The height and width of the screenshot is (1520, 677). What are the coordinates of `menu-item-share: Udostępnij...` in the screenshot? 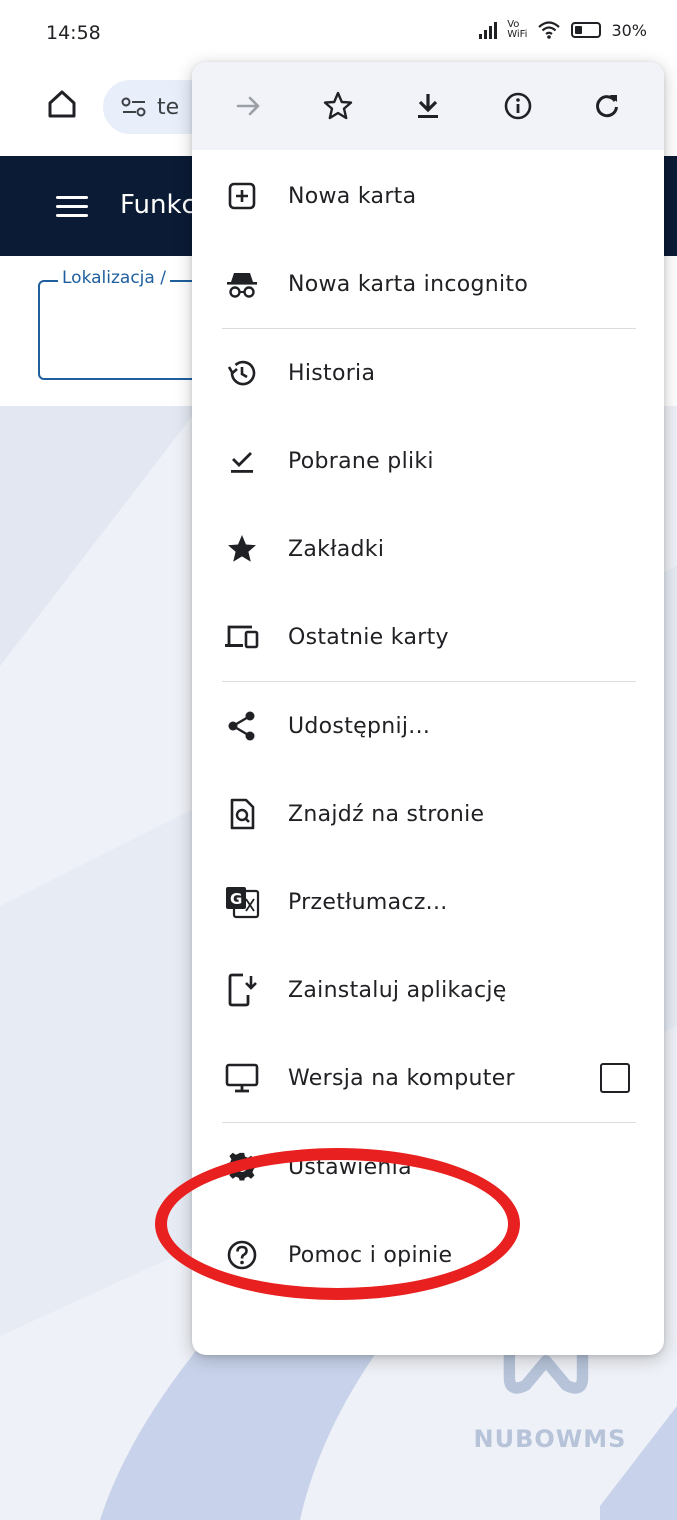 It's located at (428, 726).